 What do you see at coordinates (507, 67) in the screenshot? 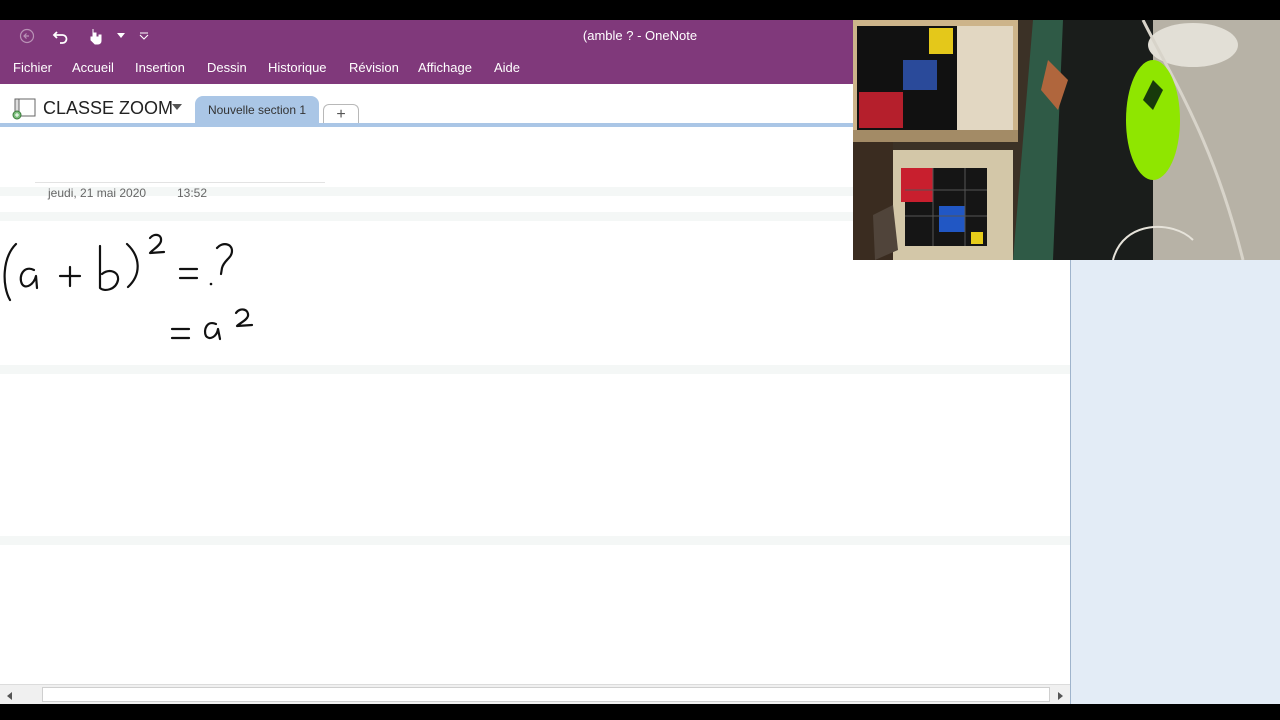
I see `menu-aide: Aide` at bounding box center [507, 67].